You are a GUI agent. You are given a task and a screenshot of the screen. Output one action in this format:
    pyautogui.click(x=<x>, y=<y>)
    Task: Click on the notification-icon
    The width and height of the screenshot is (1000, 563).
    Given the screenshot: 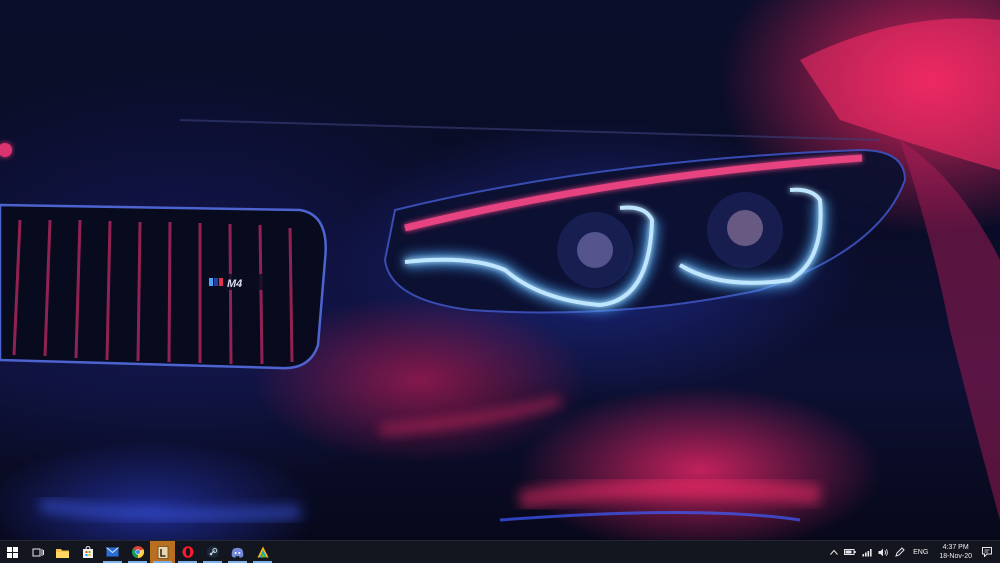 What is the action you would take?
    pyautogui.click(x=987, y=552)
    